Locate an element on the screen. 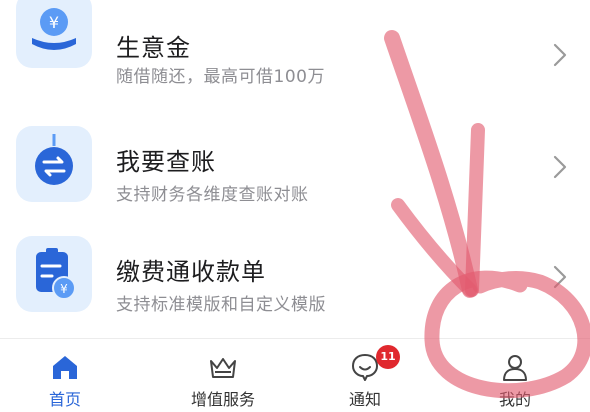 Image resolution: width=590 pixels, height=412 pixels. bill-receipt-icon: ¥ is located at coordinates (56, 274).